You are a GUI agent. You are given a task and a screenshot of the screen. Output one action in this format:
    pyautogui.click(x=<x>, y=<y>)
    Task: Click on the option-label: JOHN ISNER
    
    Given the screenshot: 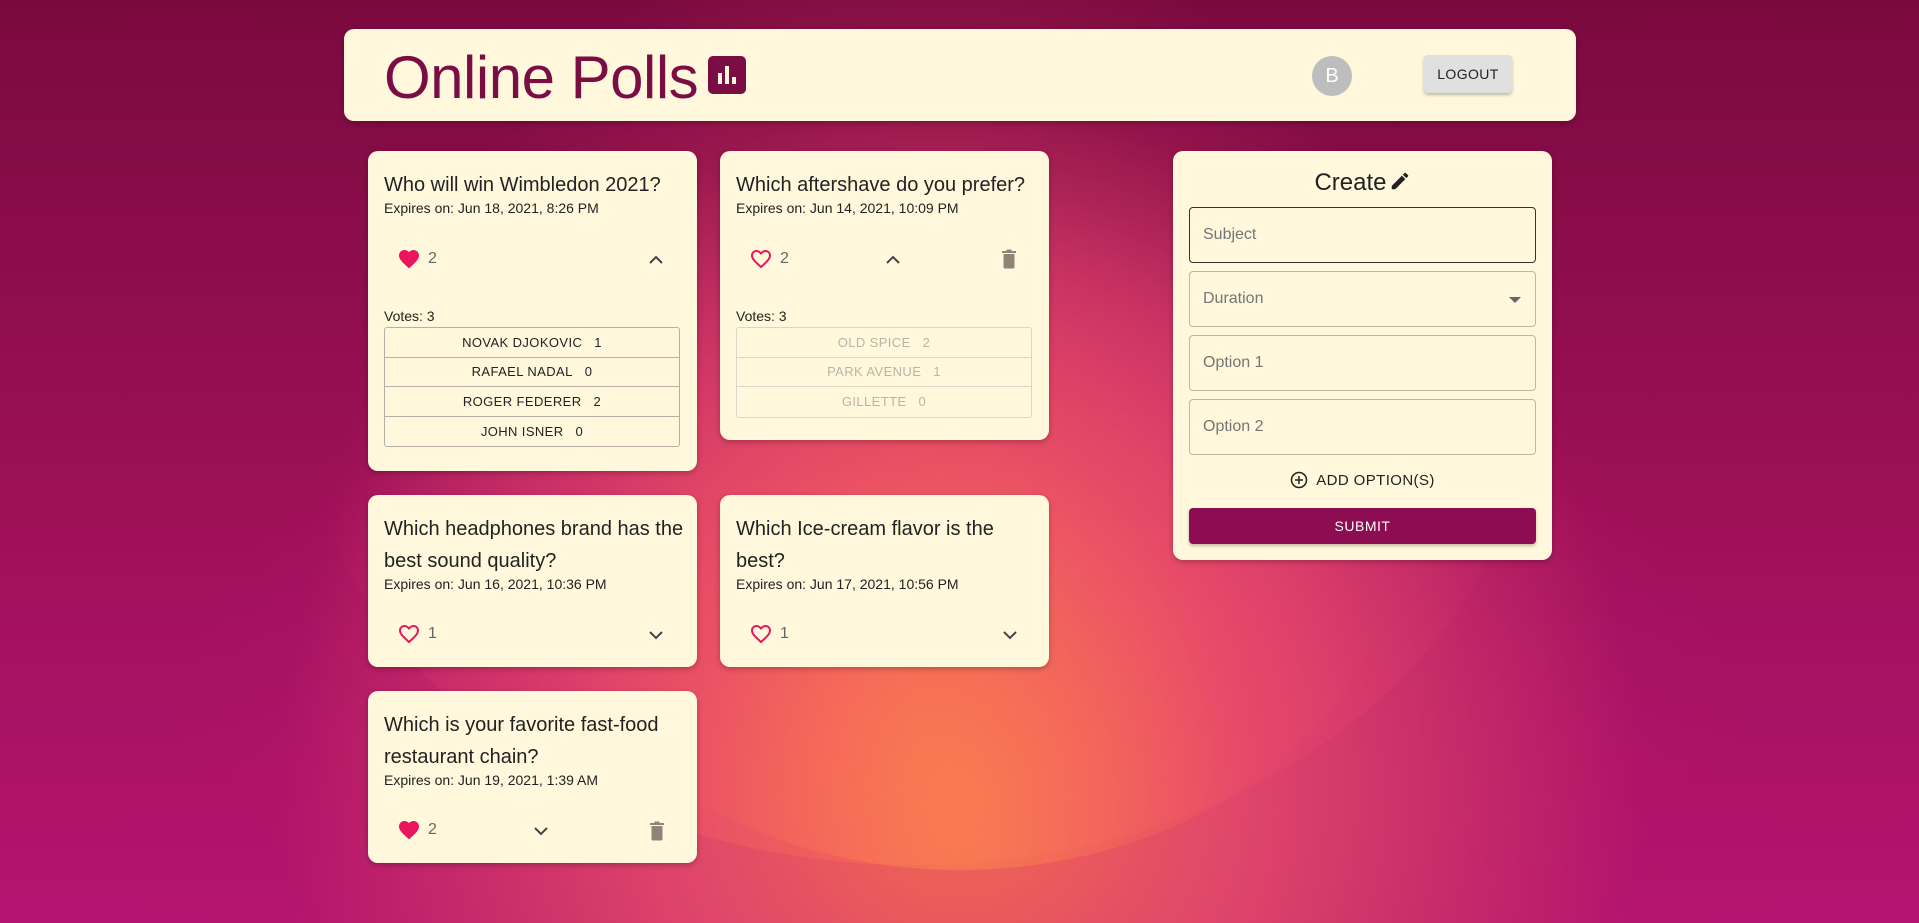 What is the action you would take?
    pyautogui.click(x=522, y=431)
    